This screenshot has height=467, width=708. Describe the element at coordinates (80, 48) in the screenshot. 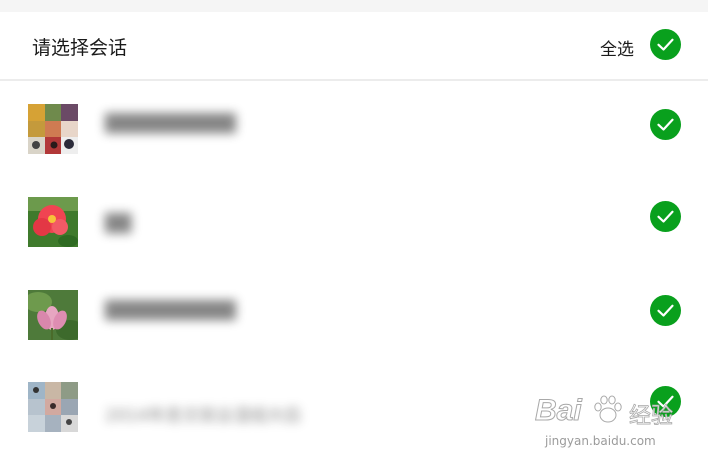

I see `page-title: 请选择会话` at that location.